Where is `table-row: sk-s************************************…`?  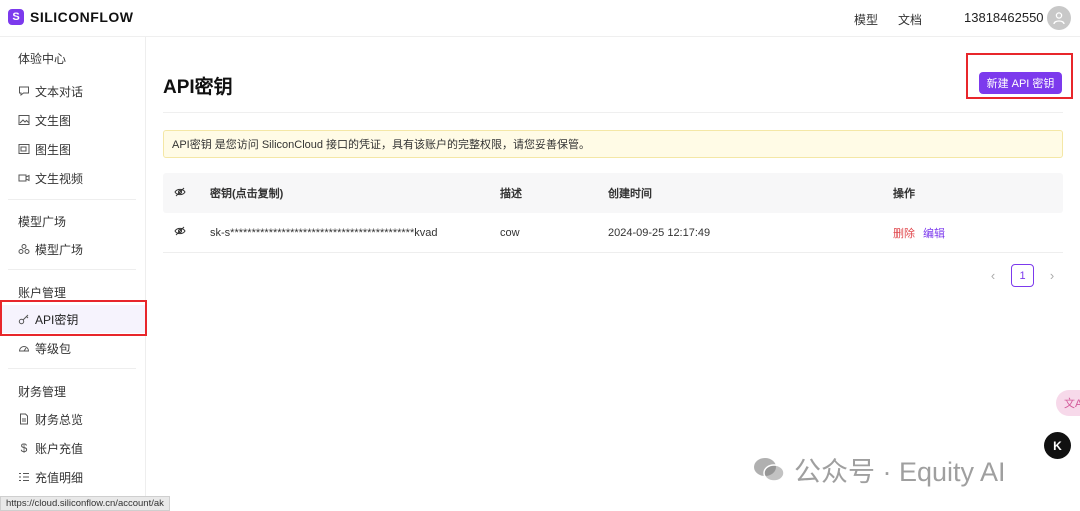 table-row: sk-s************************************… is located at coordinates (613, 233).